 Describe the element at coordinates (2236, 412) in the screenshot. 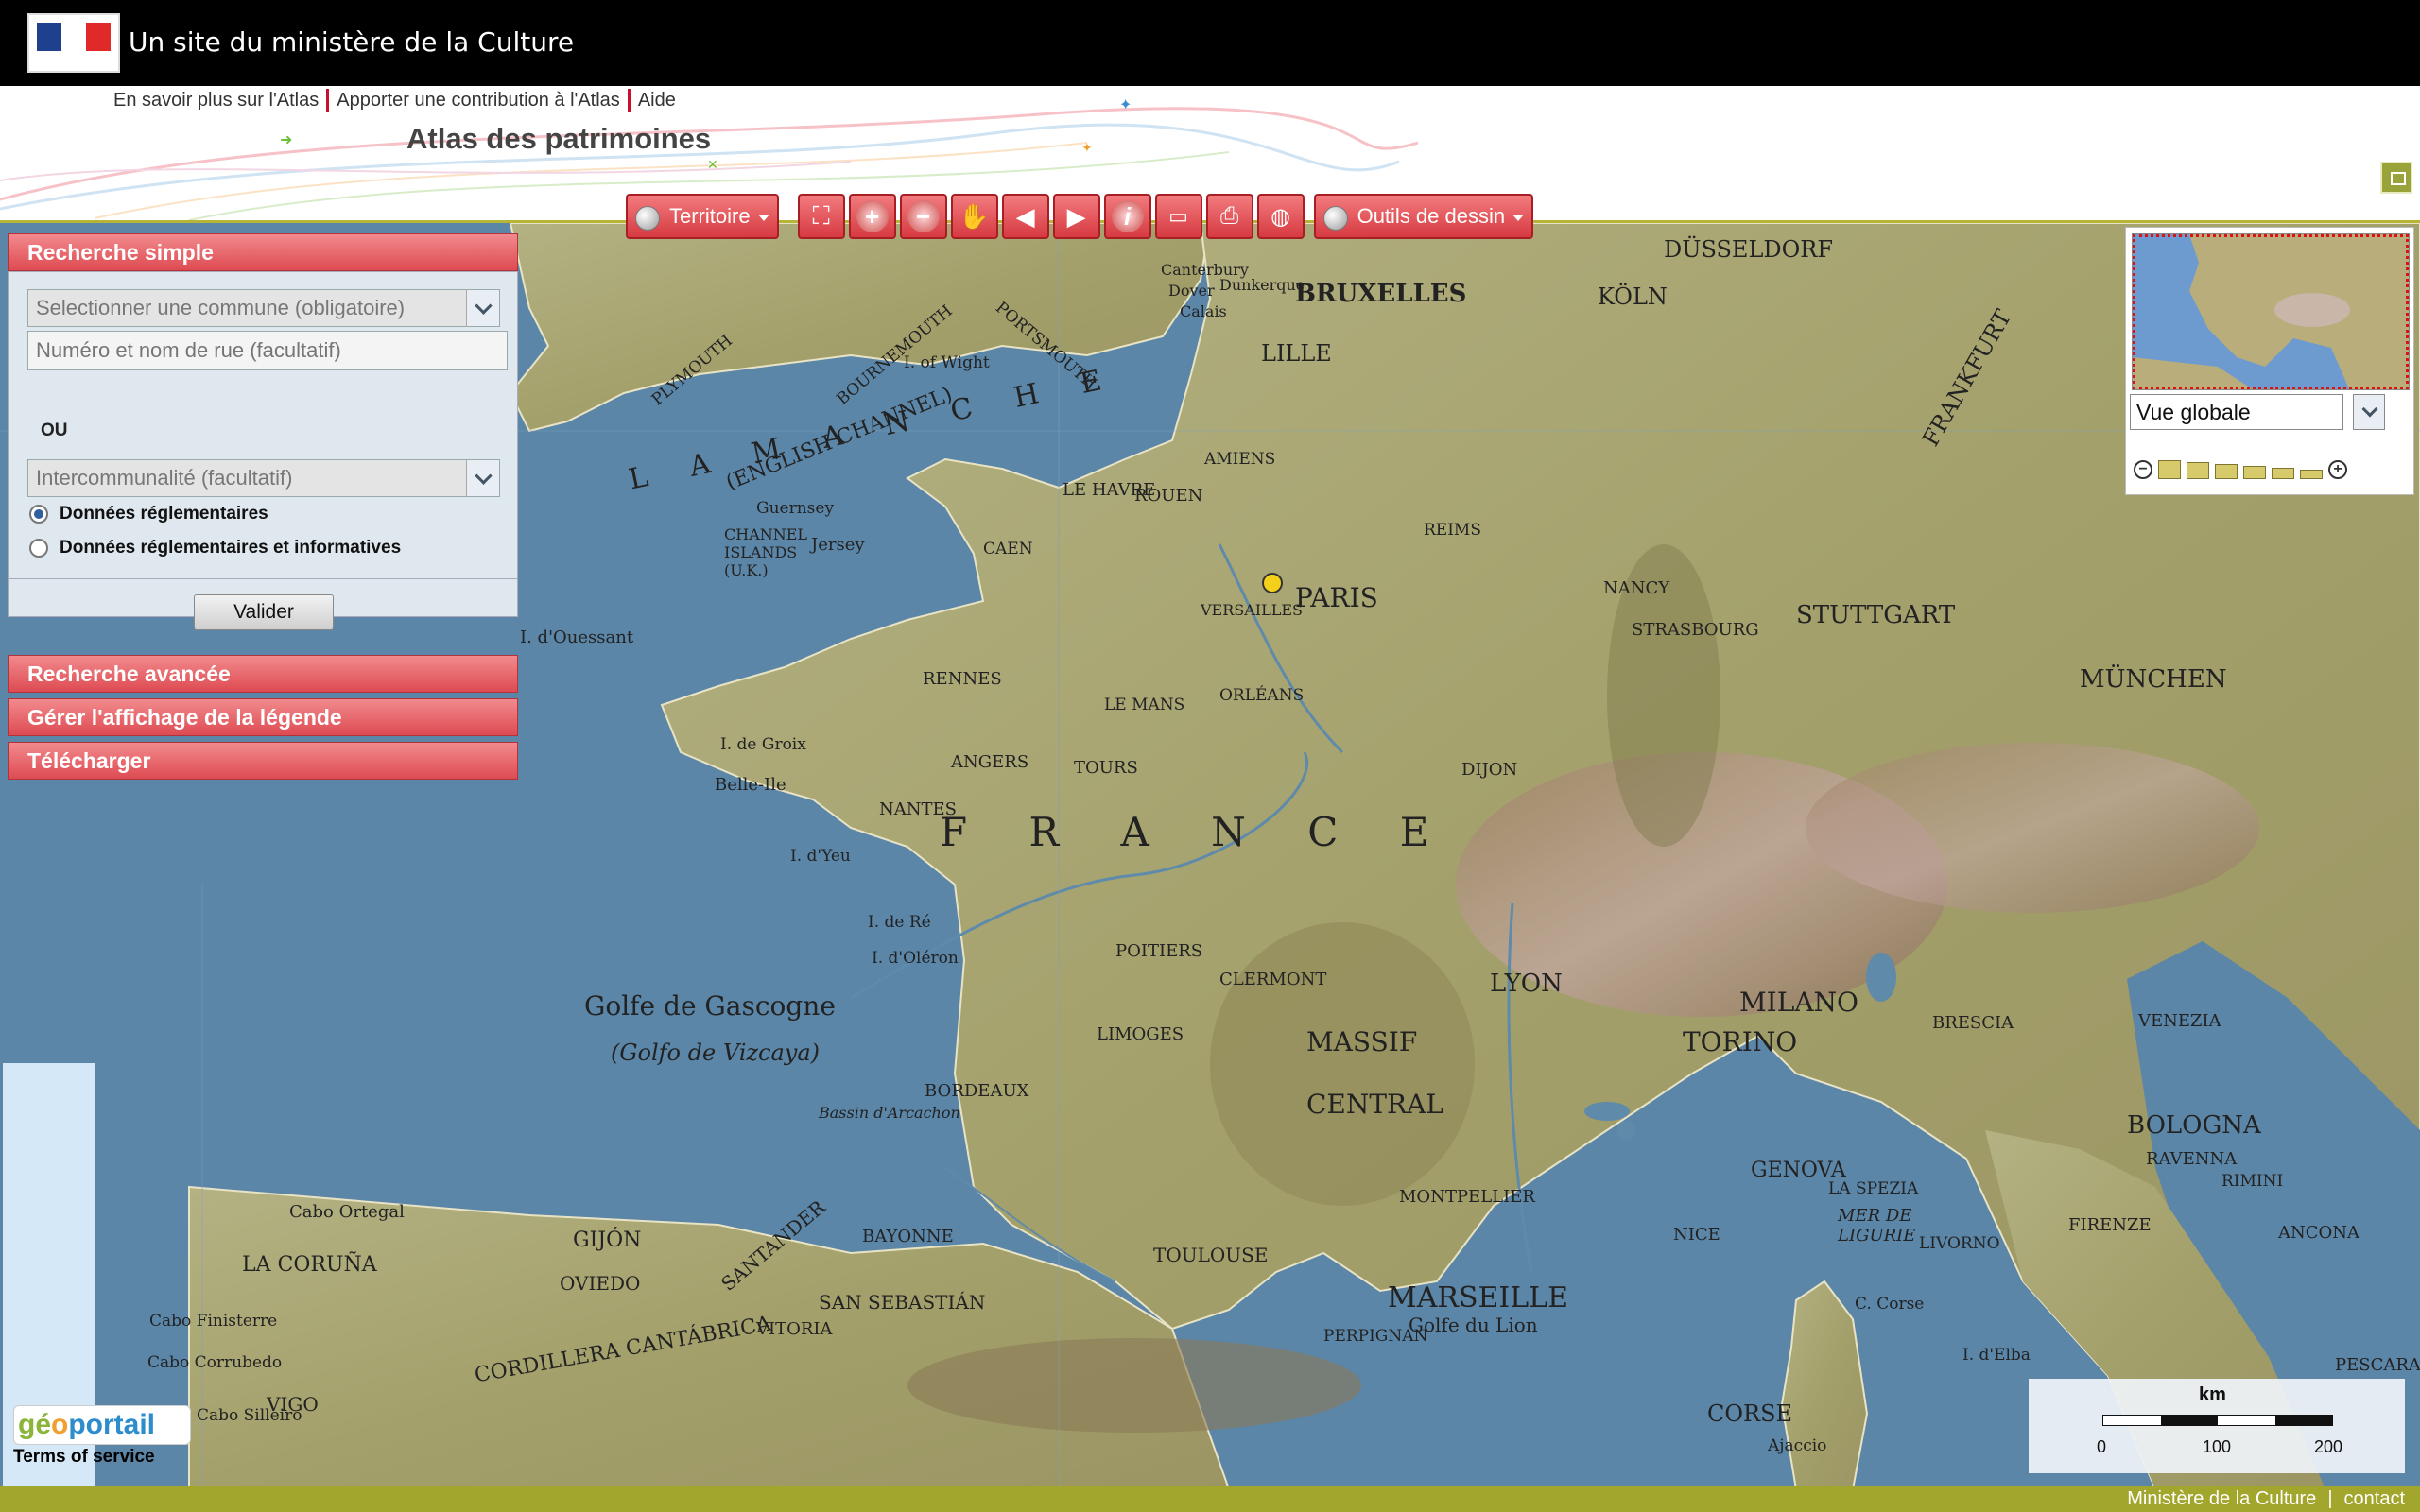

I see `view-select: Vue globale` at that location.